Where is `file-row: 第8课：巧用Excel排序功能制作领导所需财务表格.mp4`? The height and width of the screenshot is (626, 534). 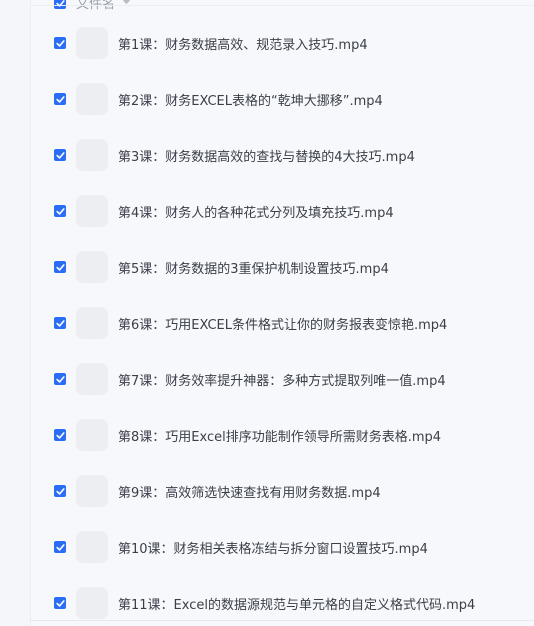 file-row: 第8课：巧用Excel排序功能制作领导所需财务表格.mp4 is located at coordinates (282, 435).